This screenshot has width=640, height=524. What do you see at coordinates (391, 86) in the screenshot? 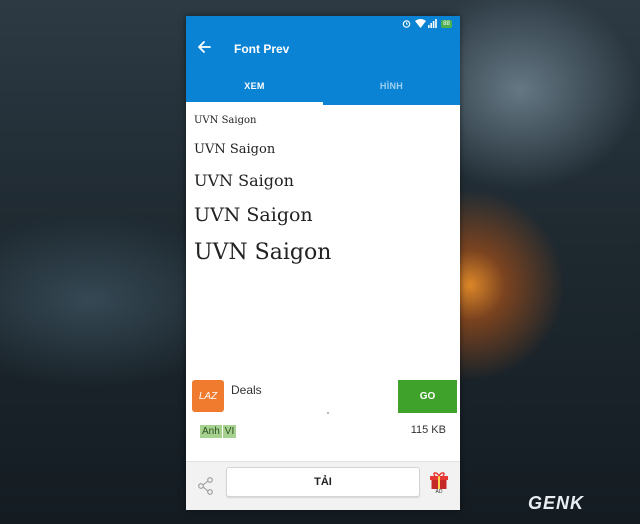
I see `tab-hinh: HÌNH` at bounding box center [391, 86].